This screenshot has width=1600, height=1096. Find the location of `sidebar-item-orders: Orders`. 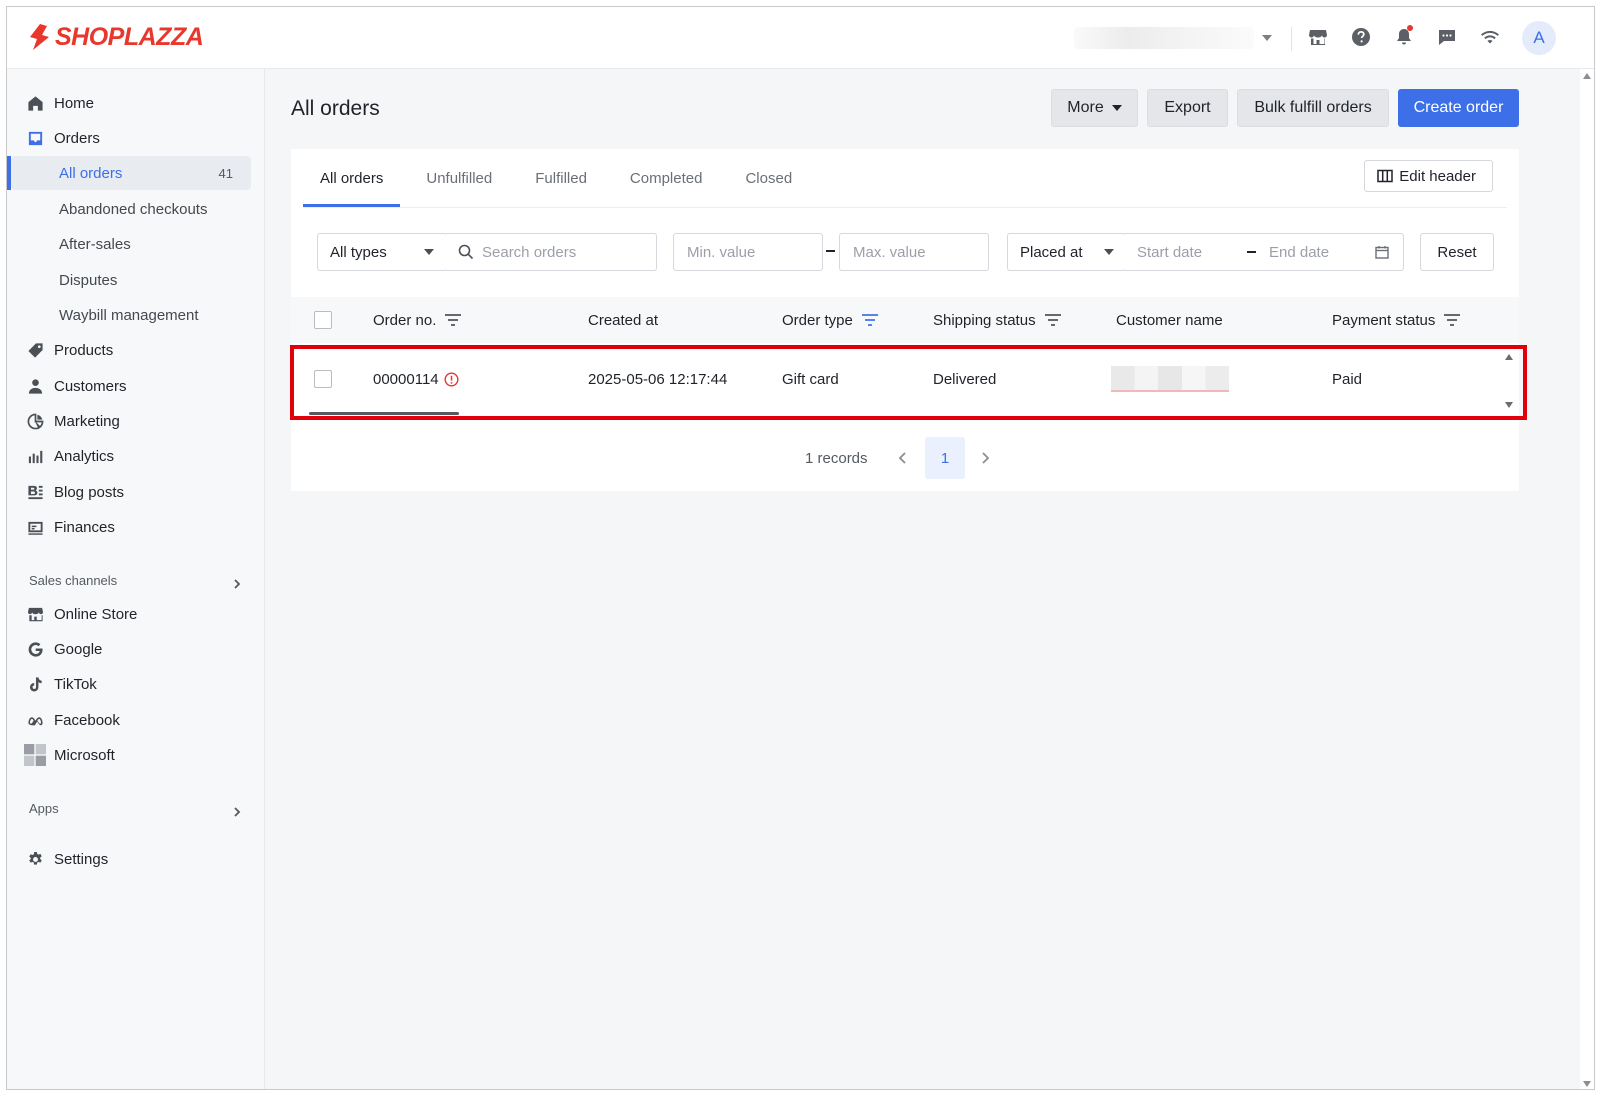

sidebar-item-orders: Orders is located at coordinates (136, 138).